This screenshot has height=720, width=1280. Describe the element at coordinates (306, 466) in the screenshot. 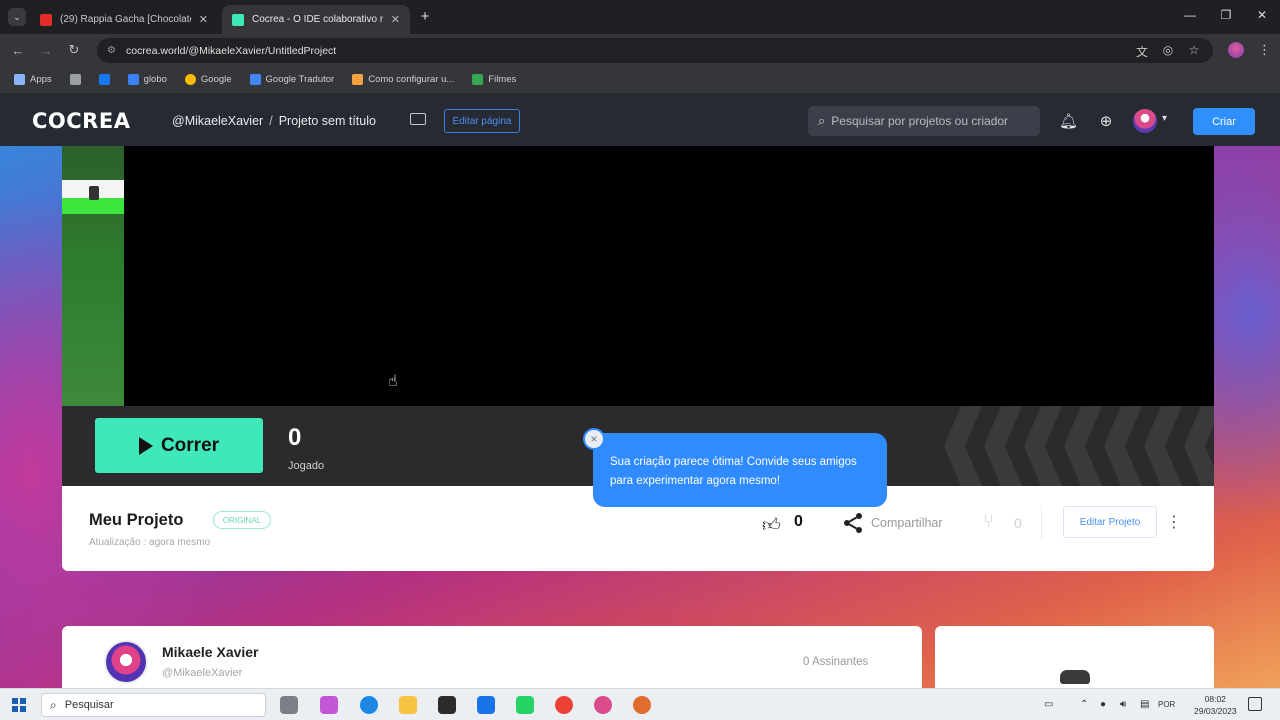

I see `plays-label: Jogado` at that location.